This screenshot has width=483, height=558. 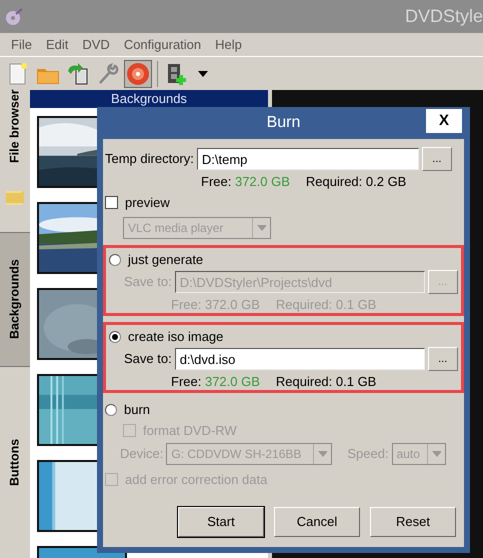 What do you see at coordinates (162, 44) in the screenshot?
I see `menu-item: Configuration` at bounding box center [162, 44].